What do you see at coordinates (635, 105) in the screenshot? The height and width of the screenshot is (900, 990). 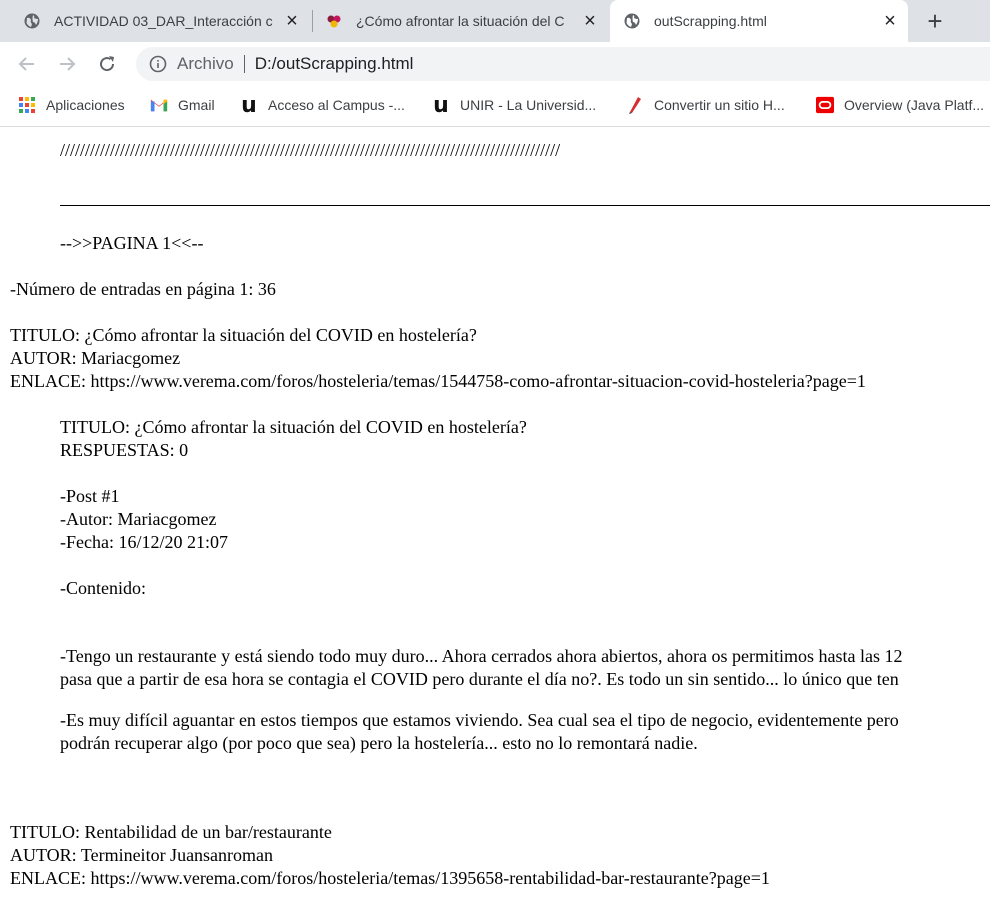 I see `pen-icon` at bounding box center [635, 105].